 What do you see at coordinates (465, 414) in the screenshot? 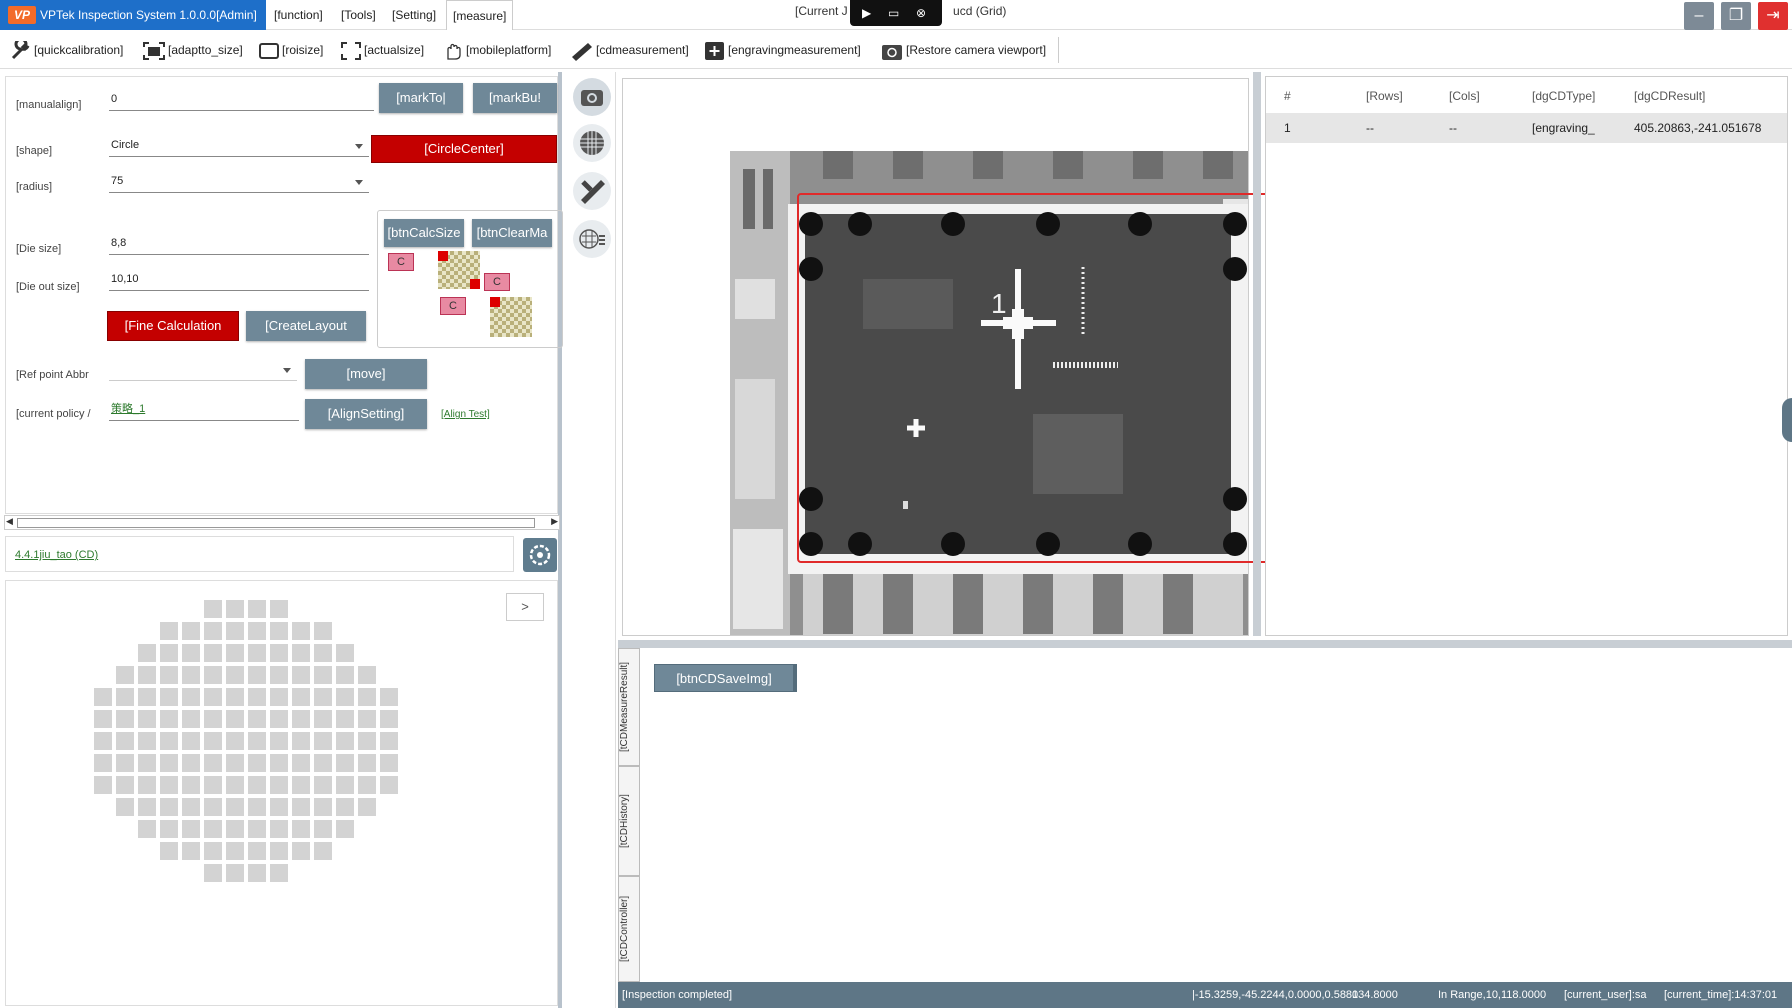
I see `align-test-link: [Align Test]` at bounding box center [465, 414].